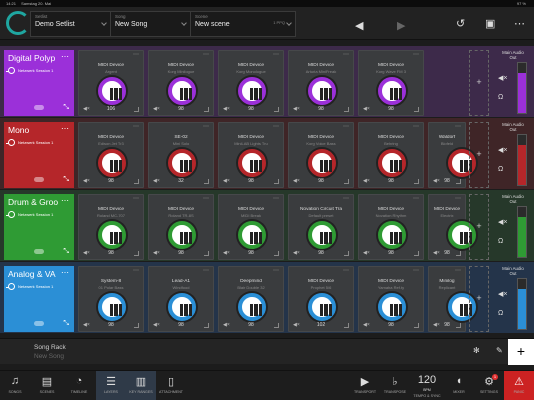 Image resolution: width=534 pixels, height=400 pixels. Describe the element at coordinates (151, 24) in the screenshot. I see `song-selector: Song New Song` at that location.